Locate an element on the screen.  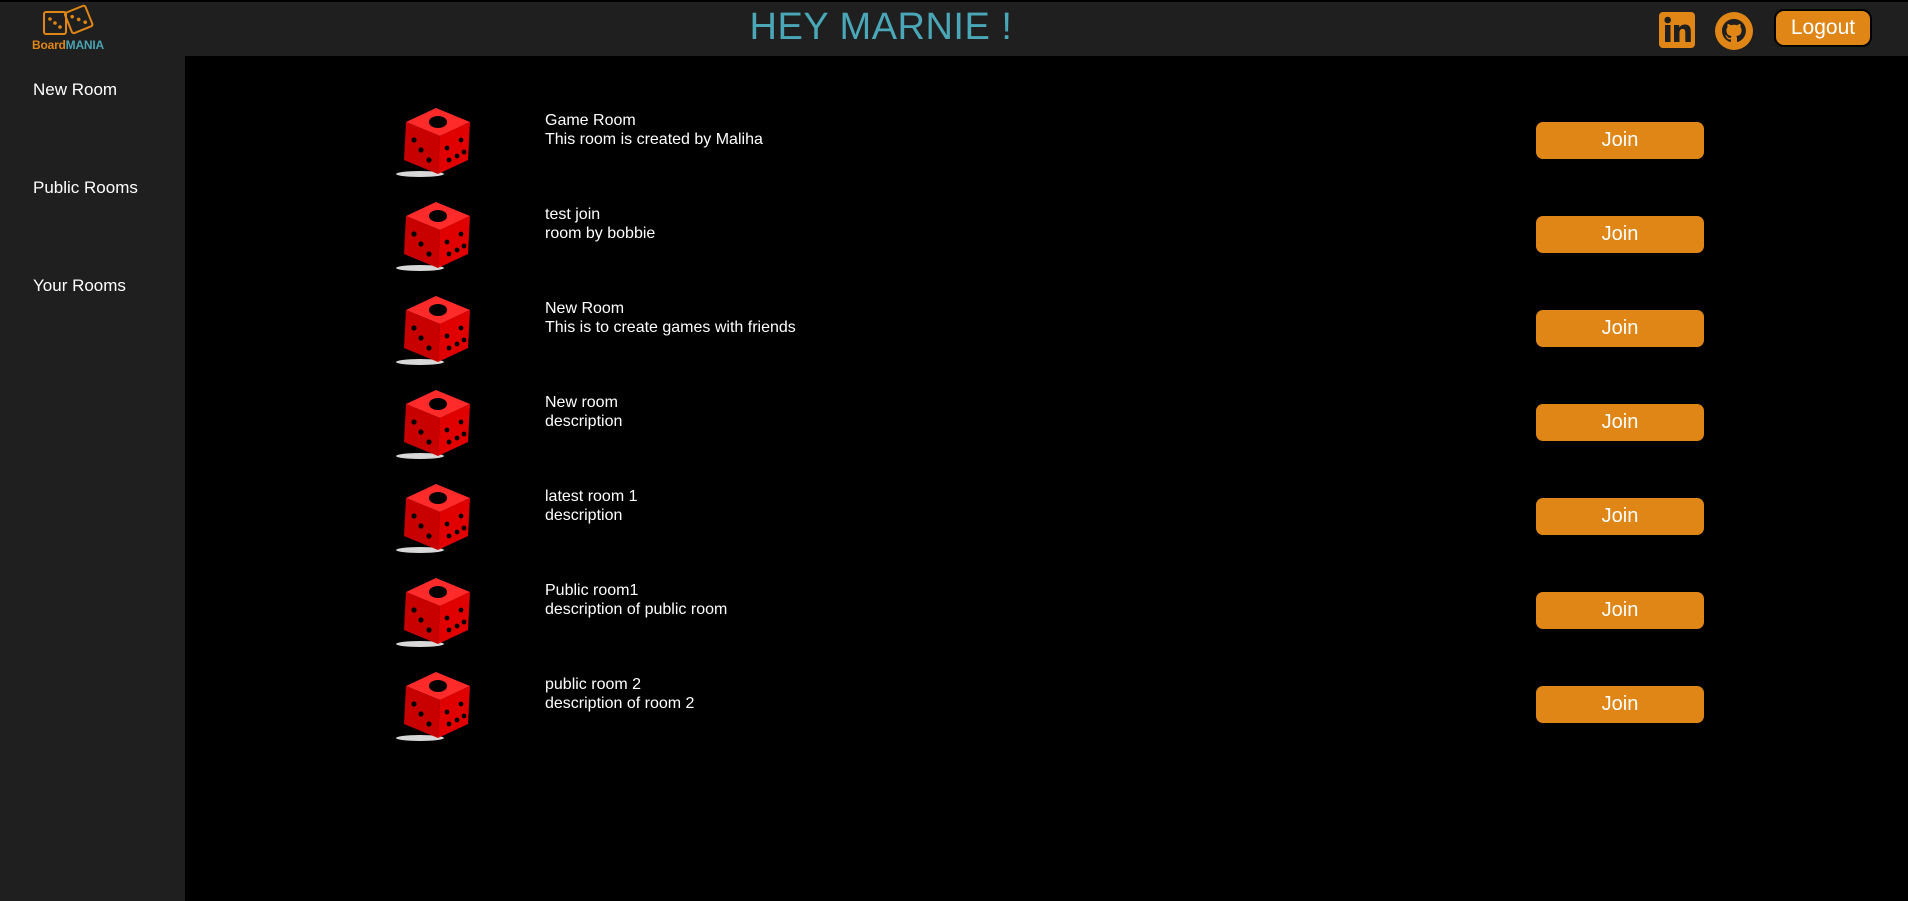
room-description: This is to create games with friends is located at coordinates (670, 327).